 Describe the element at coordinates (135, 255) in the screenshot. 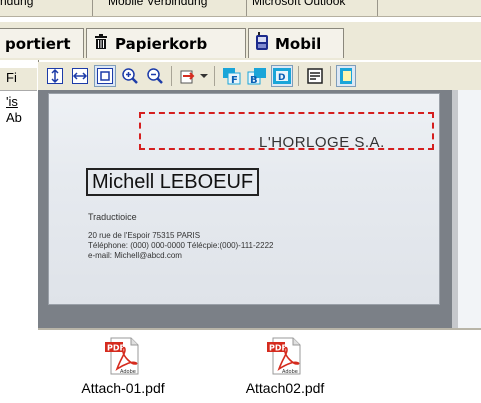

I see `card-email: e-mail: Michell@abcd.com` at that location.